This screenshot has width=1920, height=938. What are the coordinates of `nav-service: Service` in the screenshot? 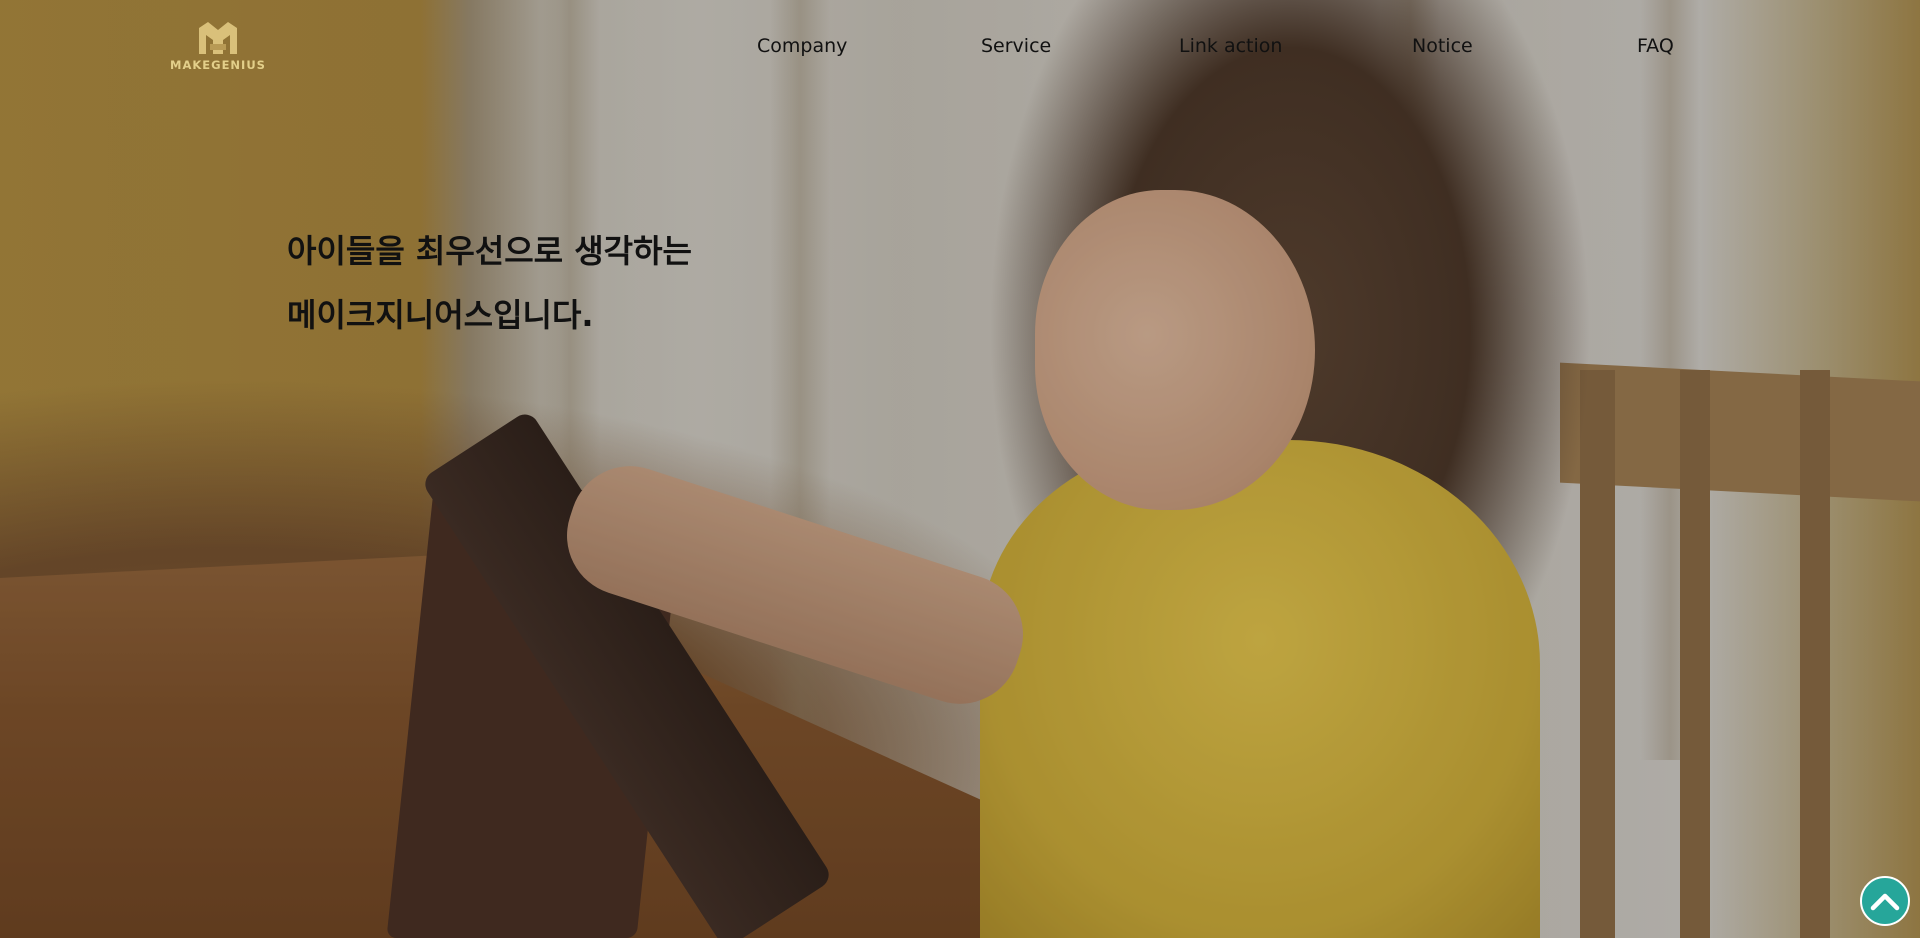 It's located at (1016, 46).